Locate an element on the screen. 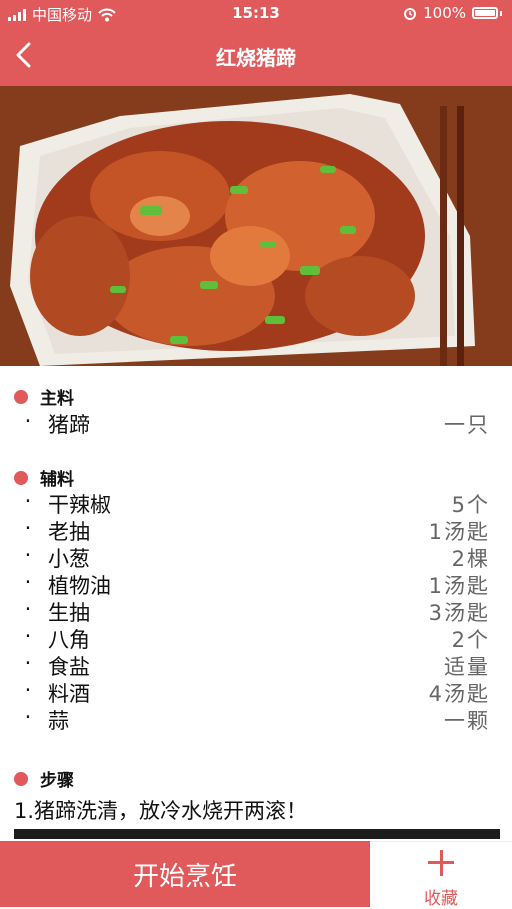  start-cooking-button: 开始烹饪 is located at coordinates (185, 874).